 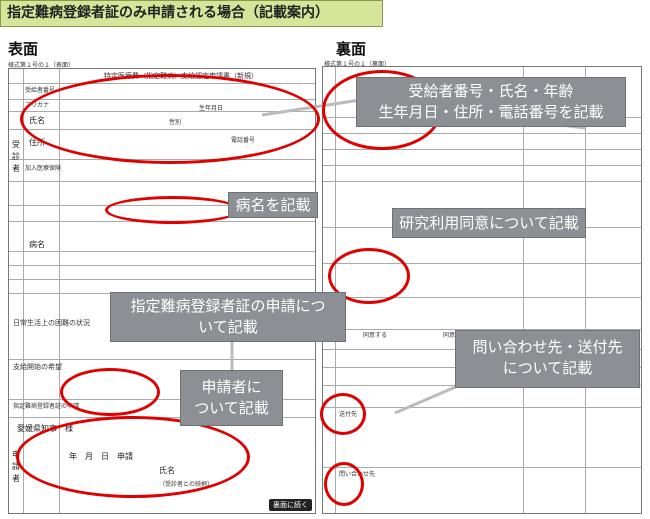 I want to click on callout-registration: 指定難病登録者証の申請につ いて記載, so click(x=228, y=317).